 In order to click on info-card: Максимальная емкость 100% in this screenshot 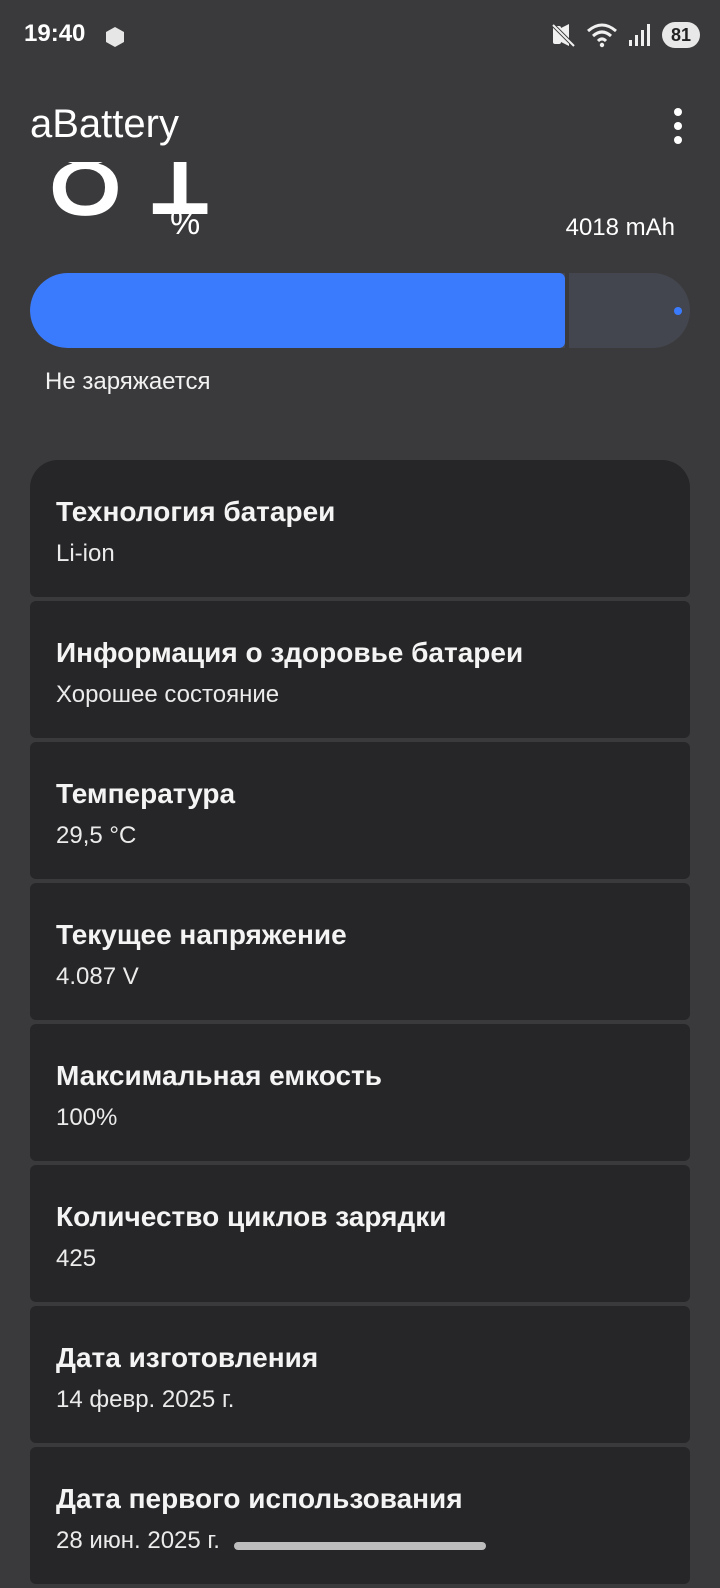, I will do `click(360, 1092)`.